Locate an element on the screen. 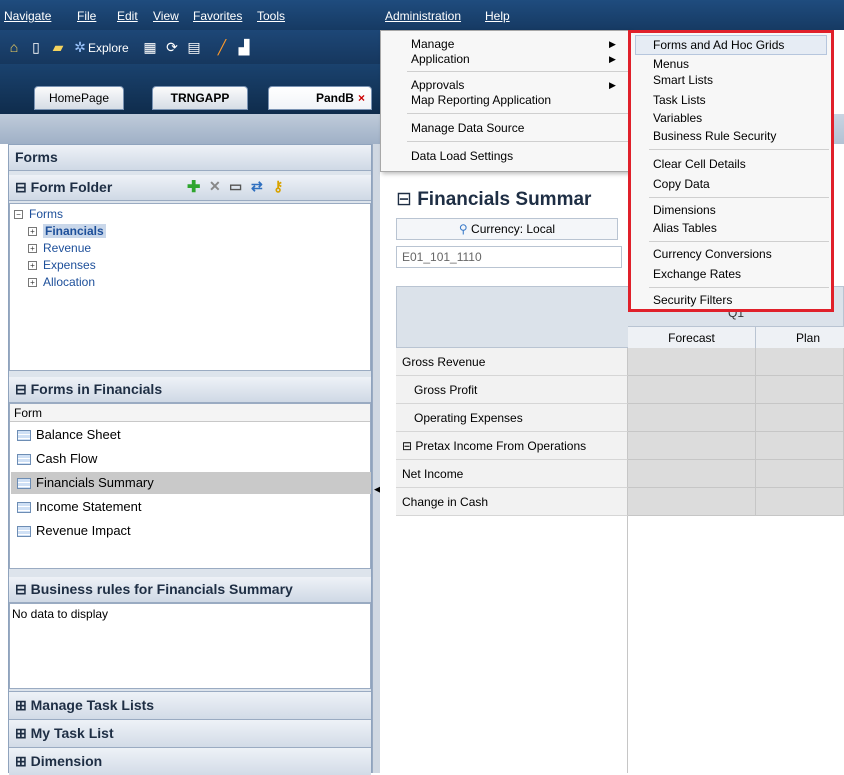 This screenshot has width=844, height=775. menu-item-application: Application is located at coordinates (440, 59).